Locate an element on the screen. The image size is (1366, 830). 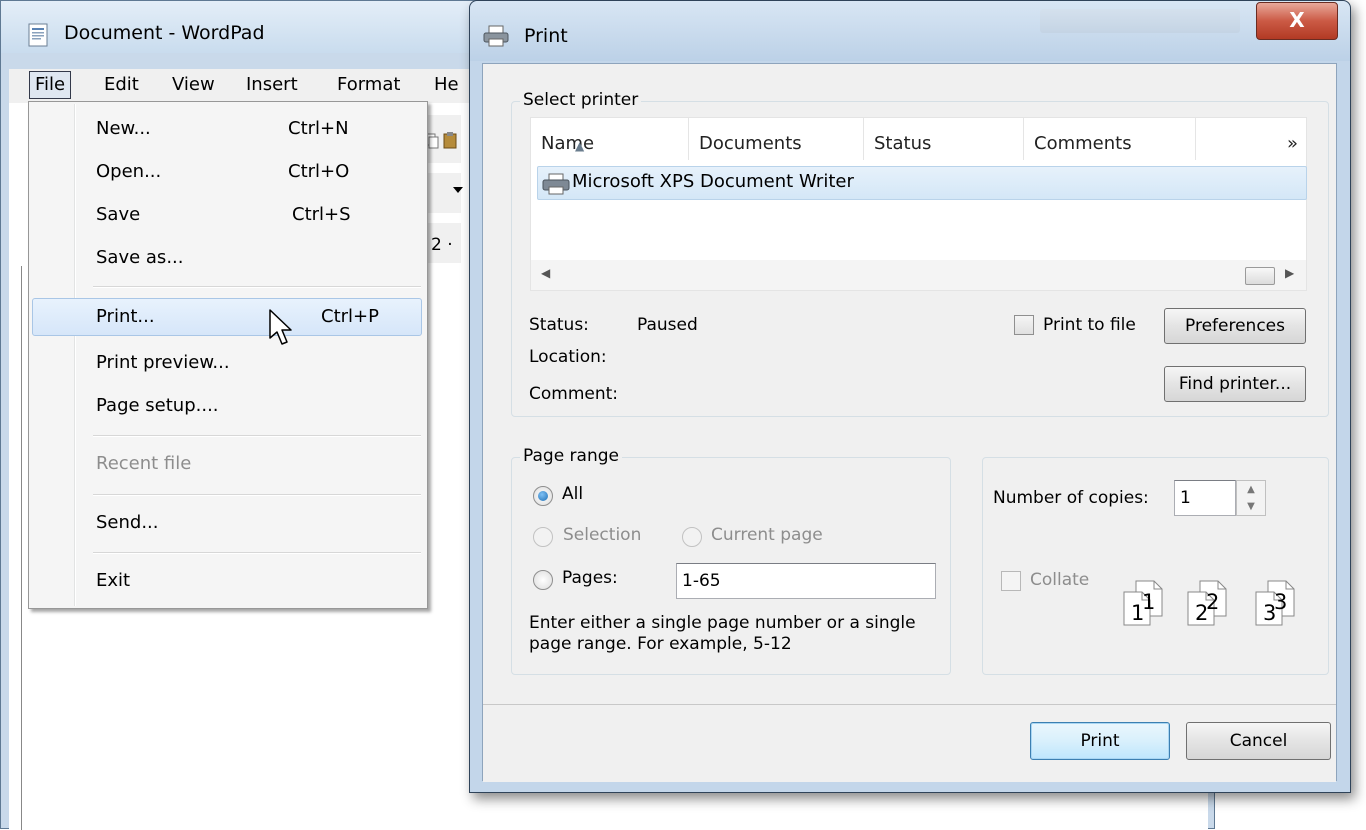
print-button: Print is located at coordinates (1100, 741).